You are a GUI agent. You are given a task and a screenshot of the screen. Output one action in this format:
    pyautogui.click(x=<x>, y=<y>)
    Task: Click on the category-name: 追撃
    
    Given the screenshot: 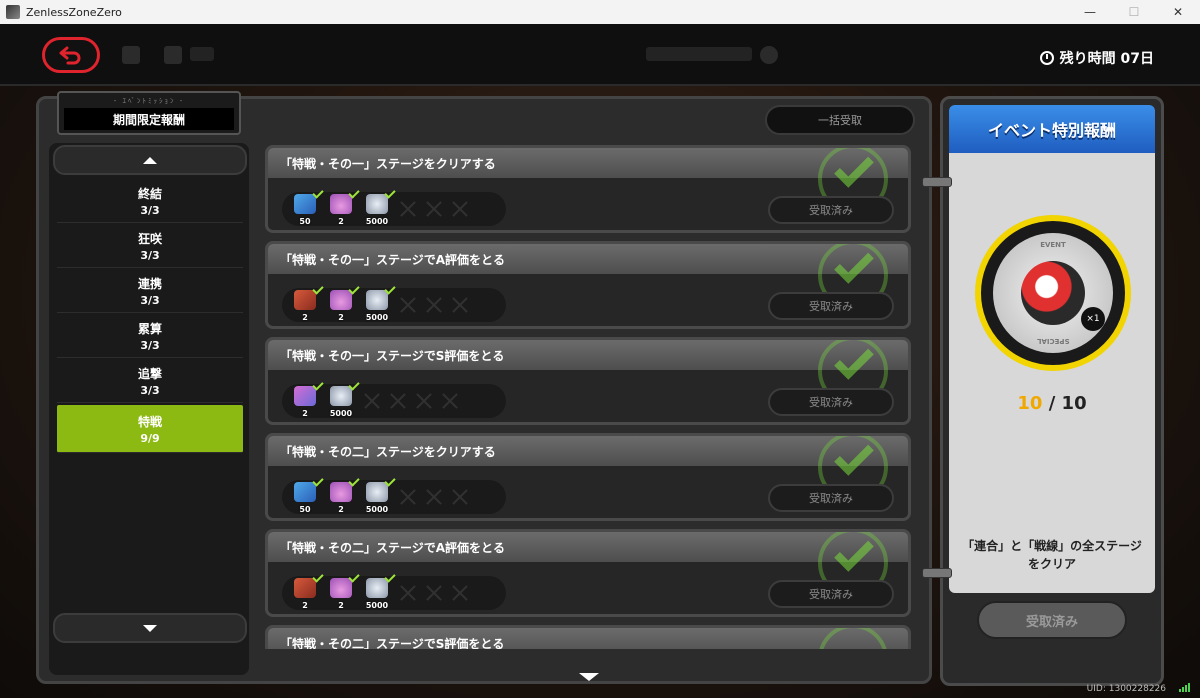 What is the action you would take?
    pyautogui.click(x=149, y=373)
    